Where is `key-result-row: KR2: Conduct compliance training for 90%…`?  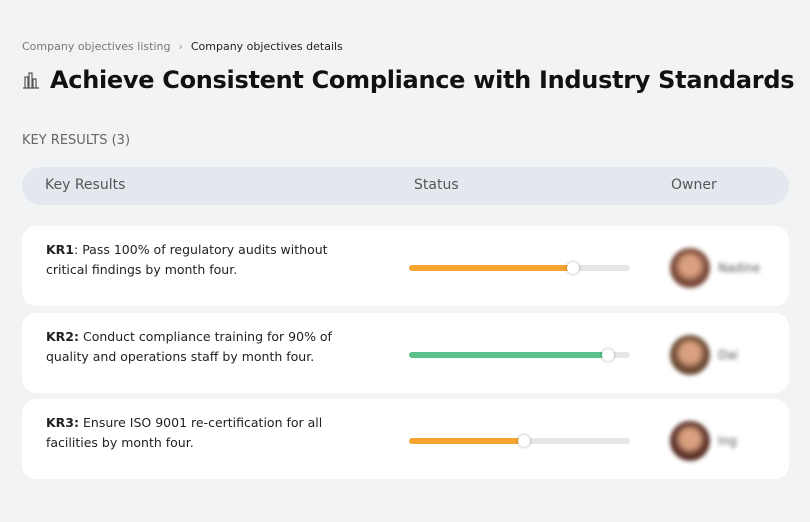
key-result-row: KR2: Conduct compliance training for 90%… is located at coordinates (405, 353).